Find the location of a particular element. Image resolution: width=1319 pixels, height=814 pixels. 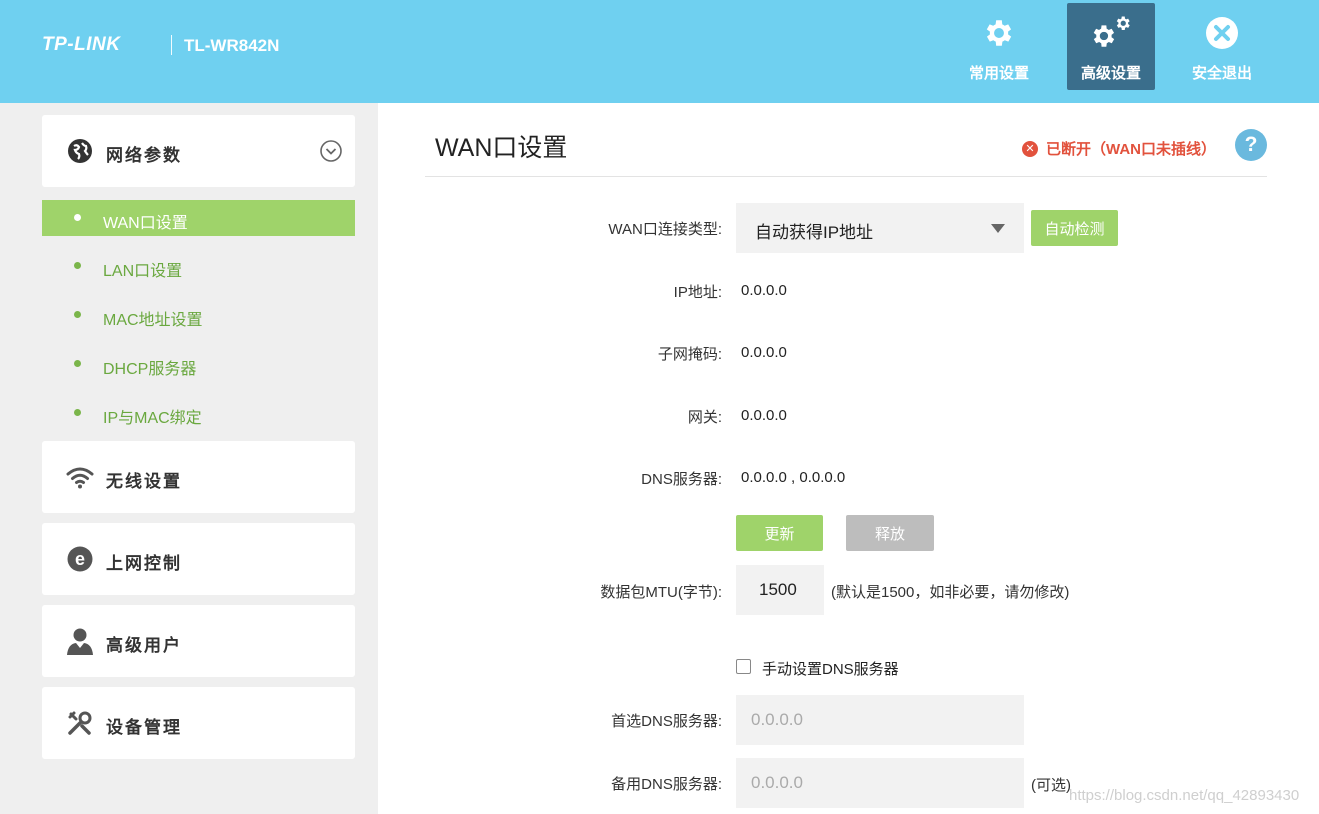

mtu-label: 数据包MTU(字节): is located at coordinates (661, 592).